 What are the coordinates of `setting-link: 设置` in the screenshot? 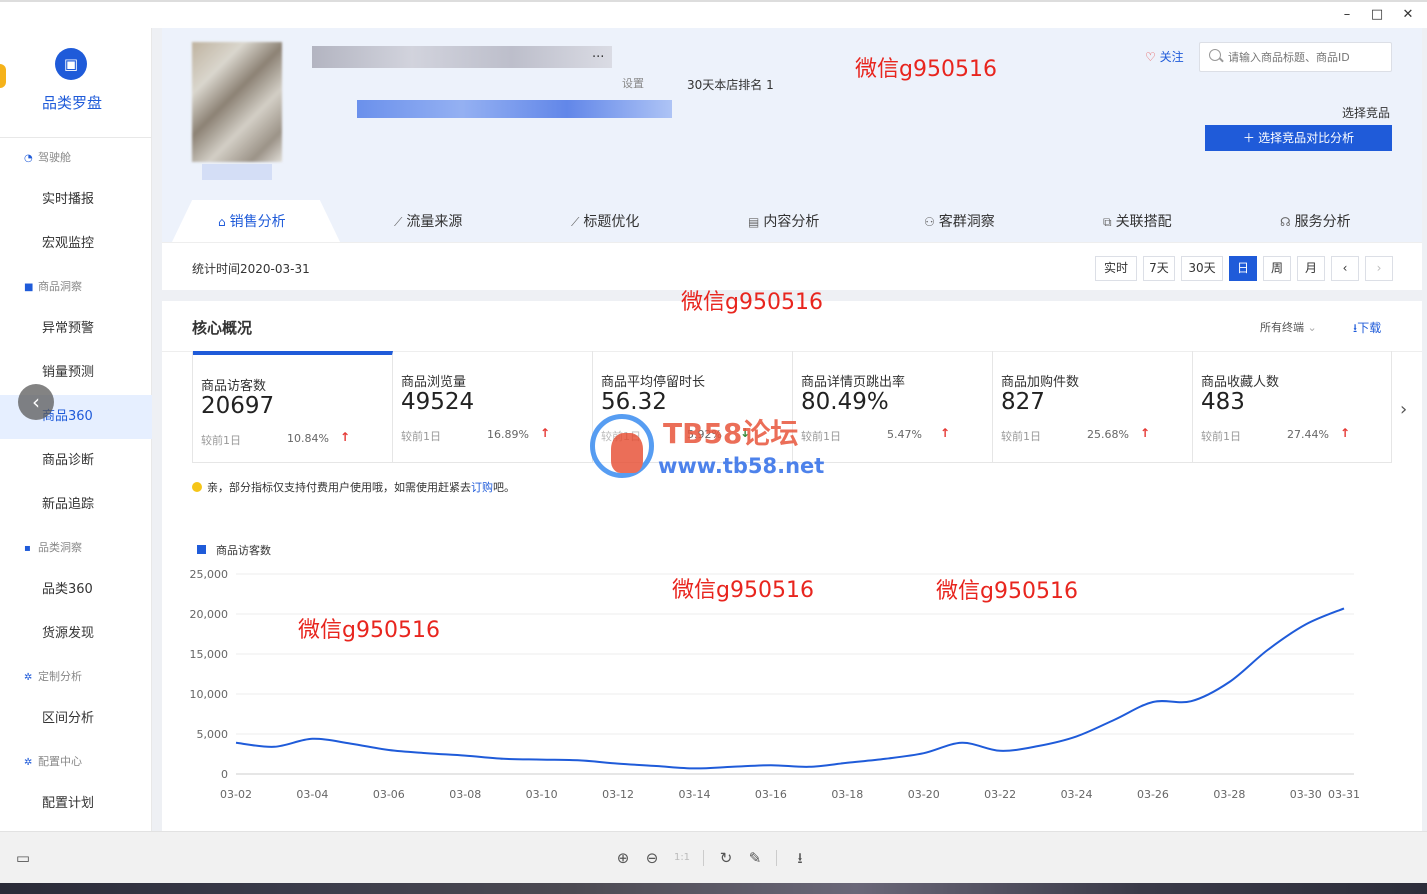 It's located at (633, 83).